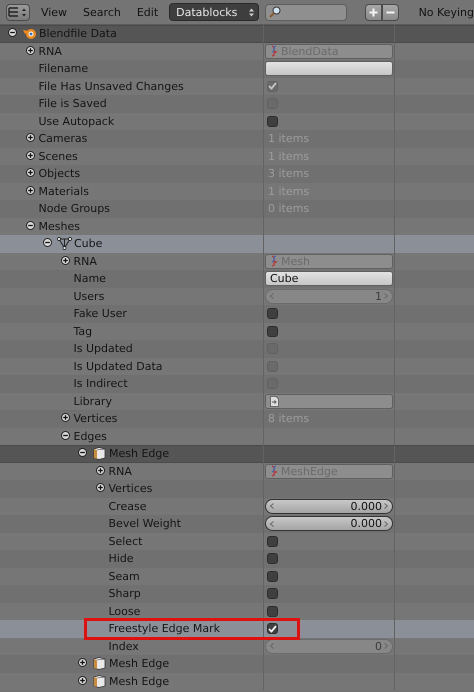 The image size is (474, 692). What do you see at coordinates (59, 226) in the screenshot?
I see `row-label: Meshes` at bounding box center [59, 226].